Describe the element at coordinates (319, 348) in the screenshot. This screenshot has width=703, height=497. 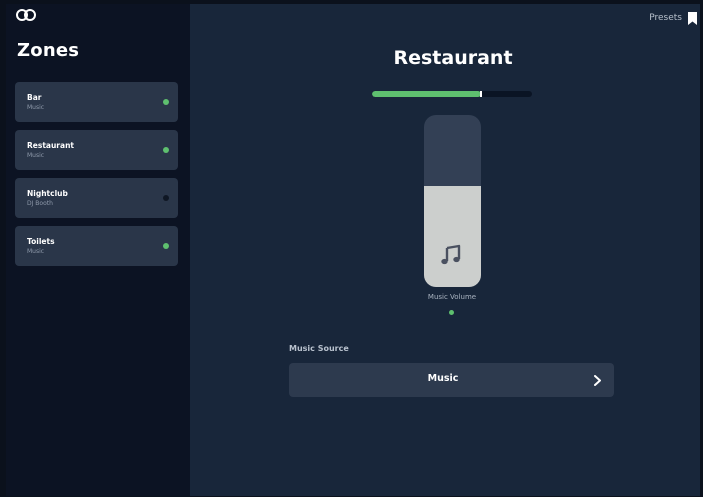
I see `music-source-label: Music Source` at that location.